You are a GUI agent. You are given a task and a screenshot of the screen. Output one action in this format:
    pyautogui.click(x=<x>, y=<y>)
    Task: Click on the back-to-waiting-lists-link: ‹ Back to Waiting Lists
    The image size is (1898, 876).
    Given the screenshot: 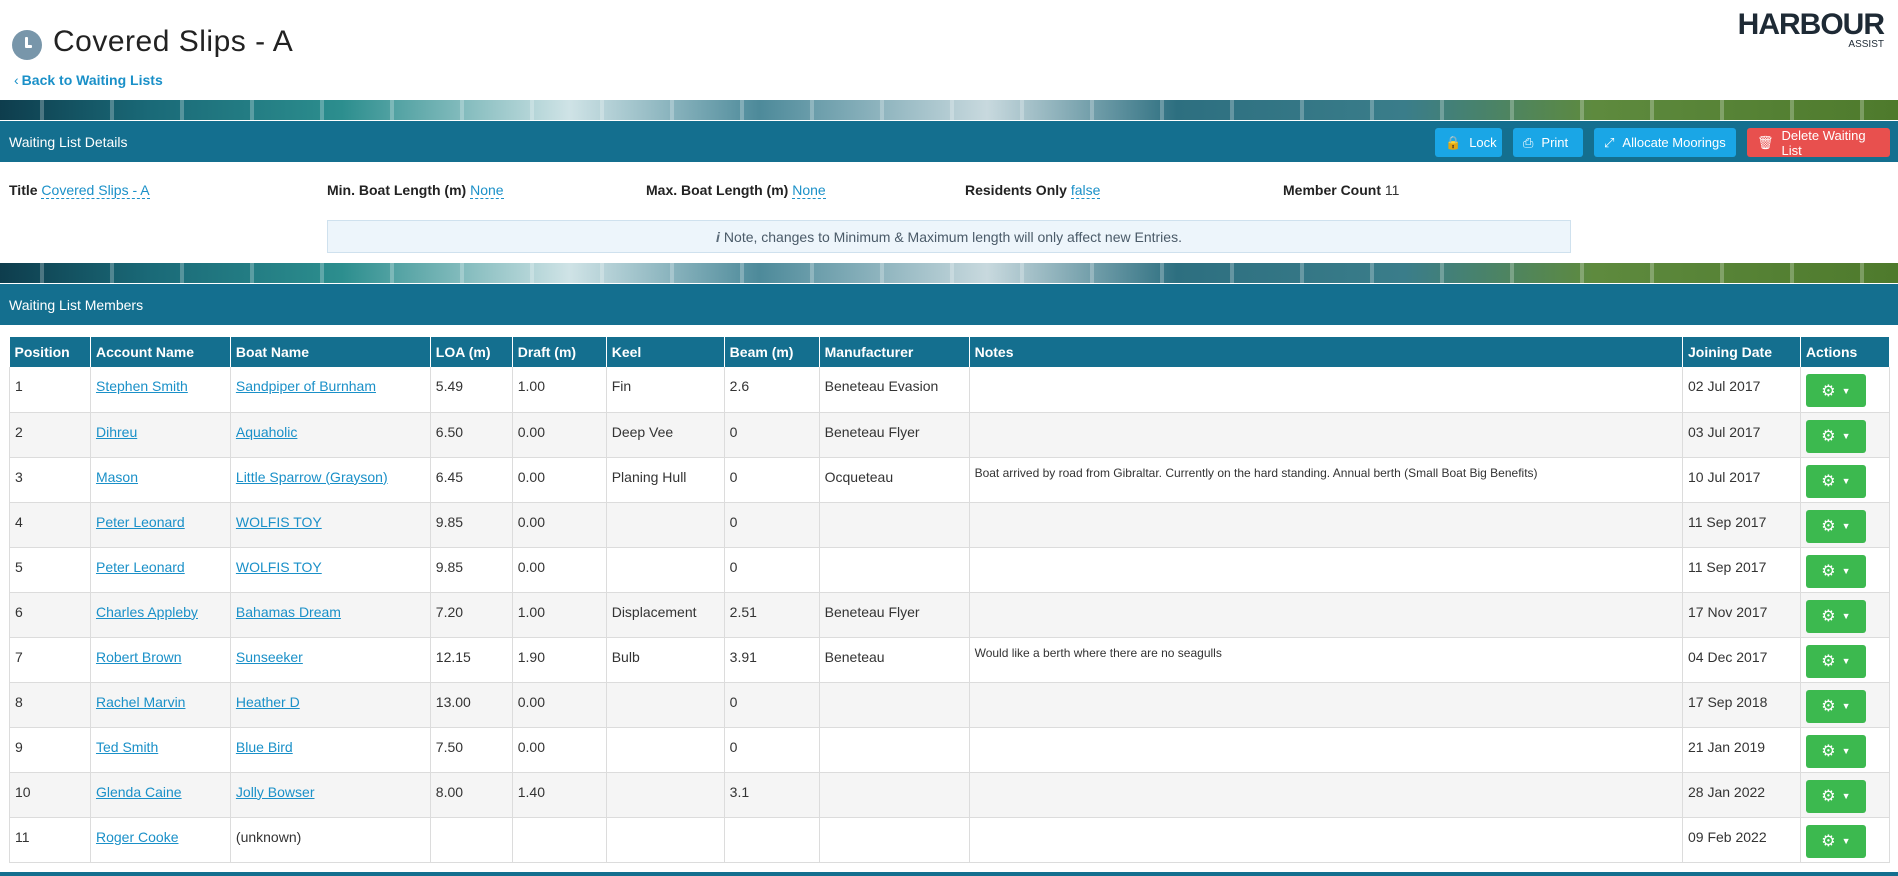 What is the action you would take?
    pyautogui.click(x=88, y=80)
    